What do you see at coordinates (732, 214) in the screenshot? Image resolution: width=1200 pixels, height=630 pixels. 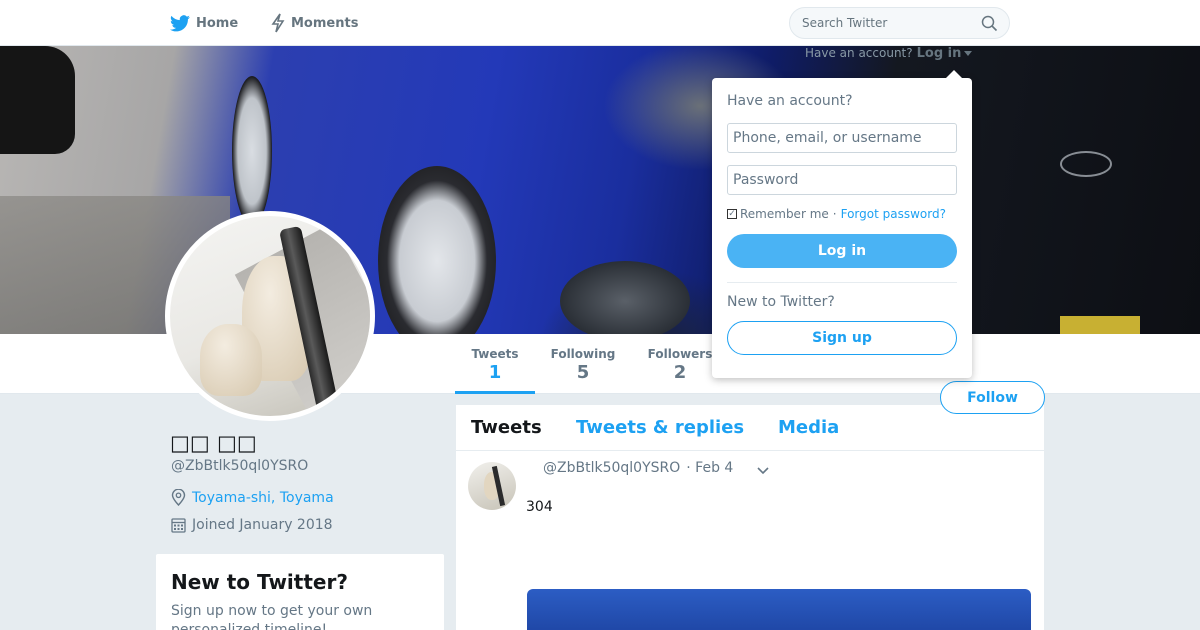 I see `remember-checkbox: ✓` at bounding box center [732, 214].